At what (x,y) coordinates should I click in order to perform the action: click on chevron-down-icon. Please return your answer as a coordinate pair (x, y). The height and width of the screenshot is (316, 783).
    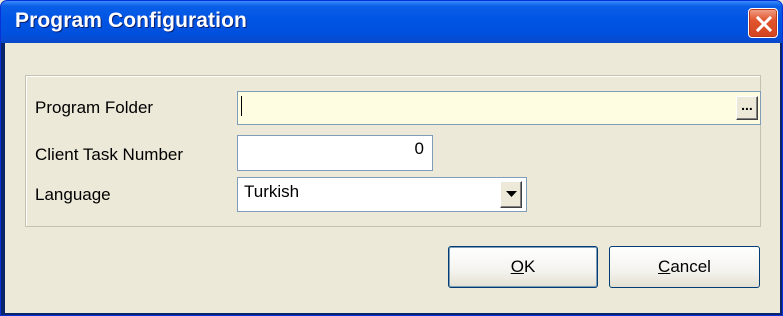
    Looking at the image, I should click on (511, 194).